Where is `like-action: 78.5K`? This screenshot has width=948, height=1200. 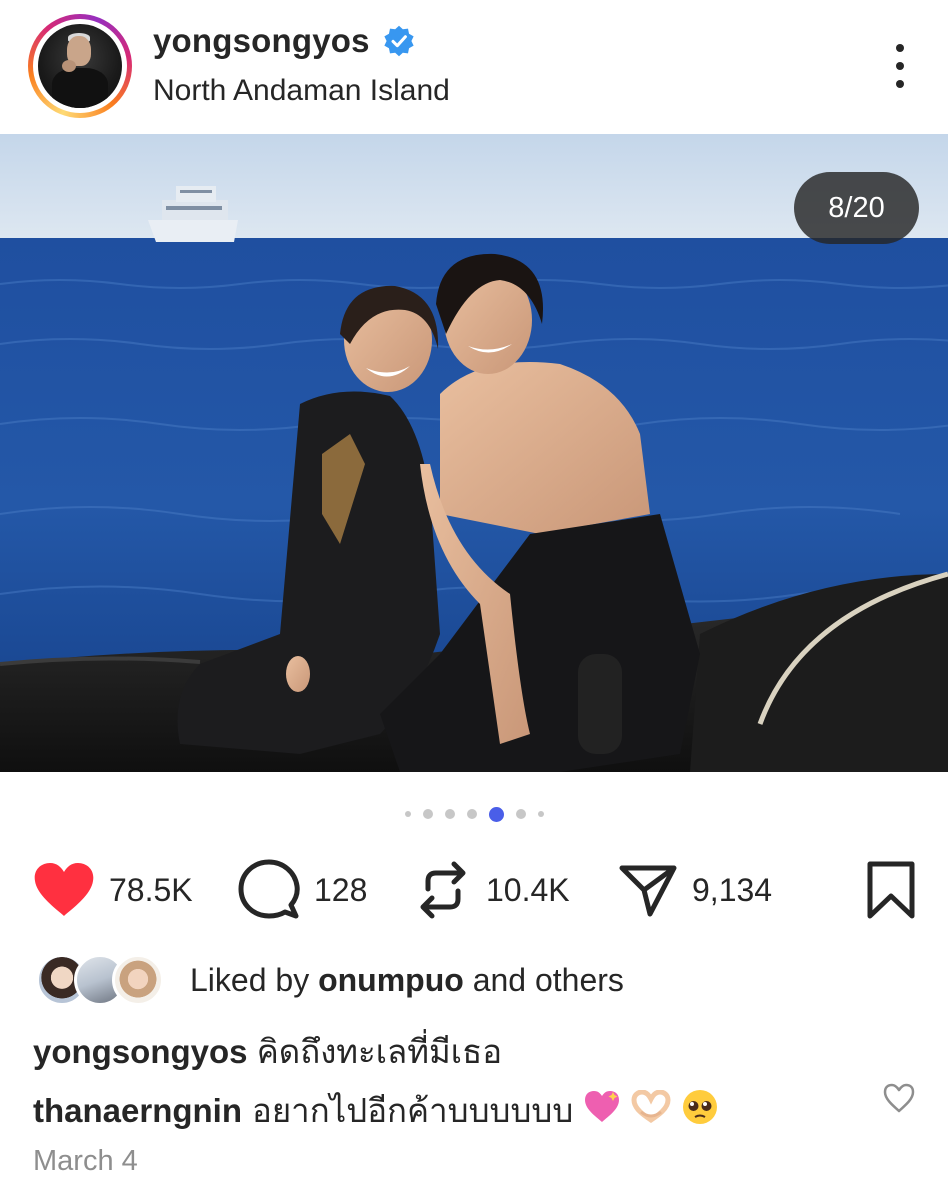
like-action: 78.5K is located at coordinates (113, 890).